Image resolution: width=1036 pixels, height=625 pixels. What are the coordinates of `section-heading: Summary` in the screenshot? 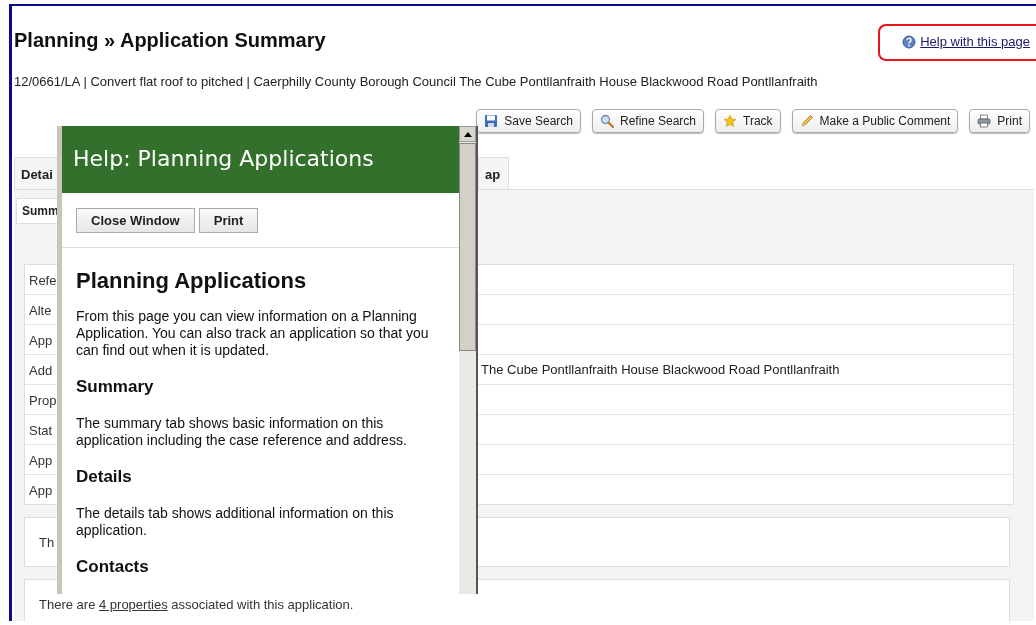 It's located at (115, 387).